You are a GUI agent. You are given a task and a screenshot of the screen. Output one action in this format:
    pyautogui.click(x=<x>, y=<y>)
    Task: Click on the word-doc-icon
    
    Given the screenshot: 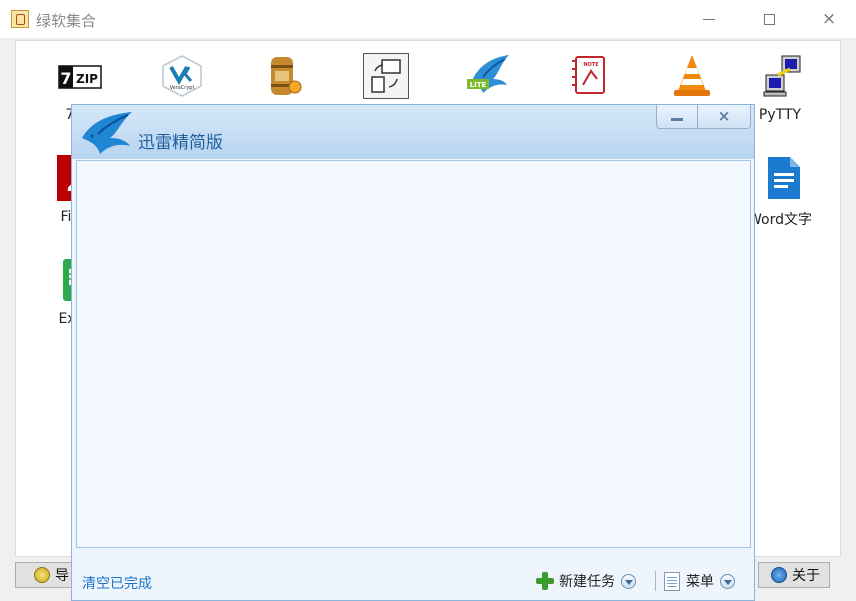 What is the action you would take?
    pyautogui.click(x=784, y=178)
    